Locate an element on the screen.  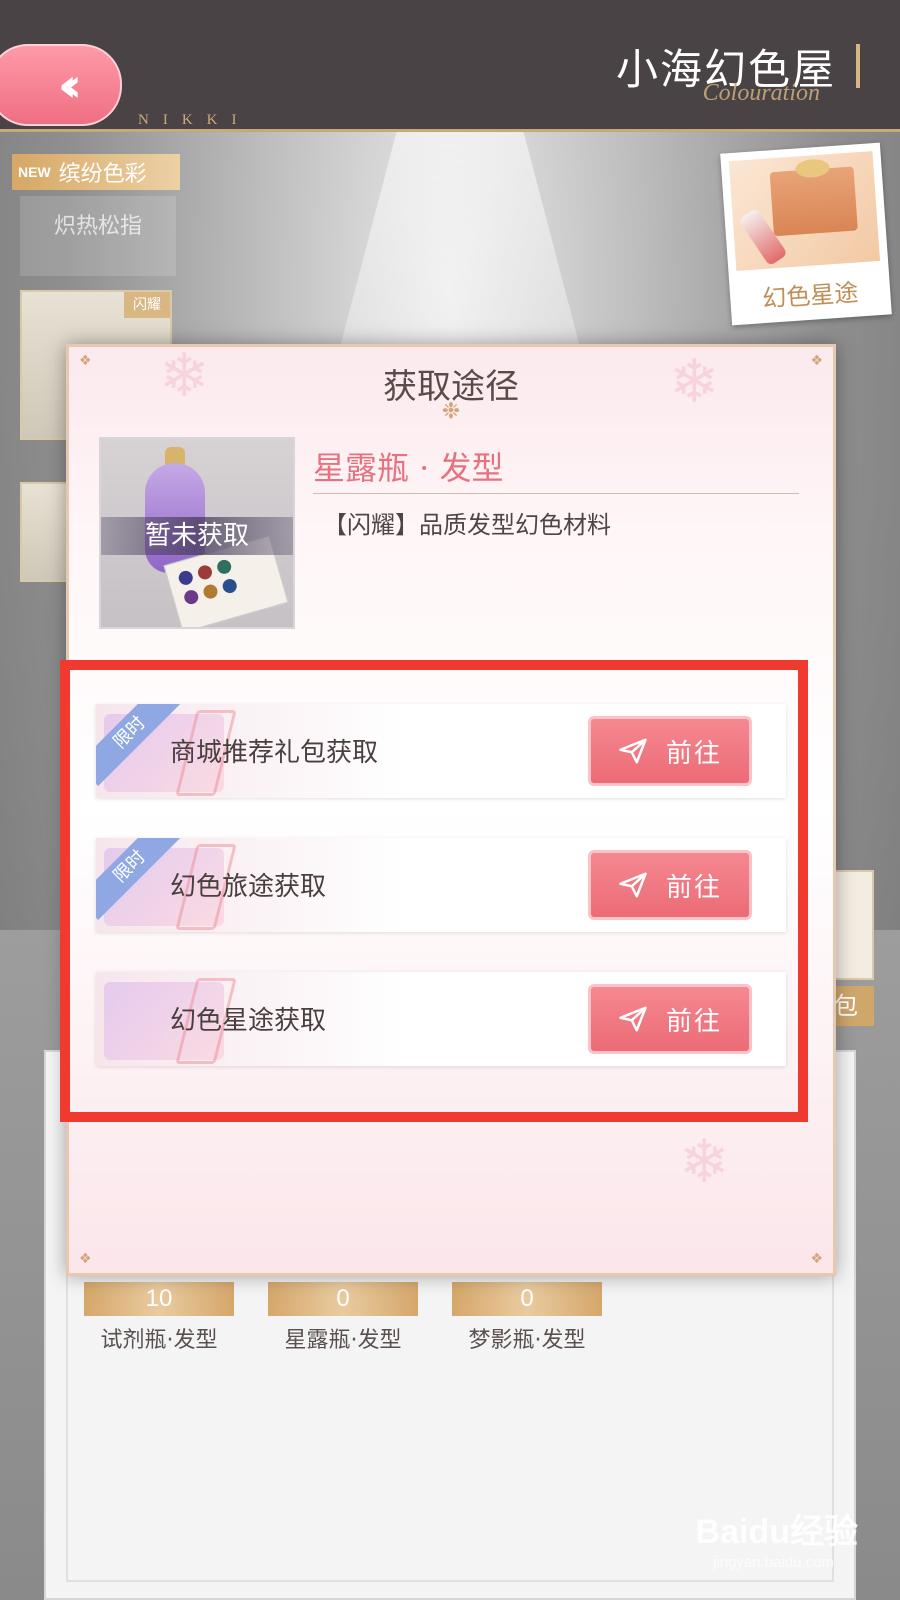
back-button: ‹‹ is located at coordinates (61, 85).